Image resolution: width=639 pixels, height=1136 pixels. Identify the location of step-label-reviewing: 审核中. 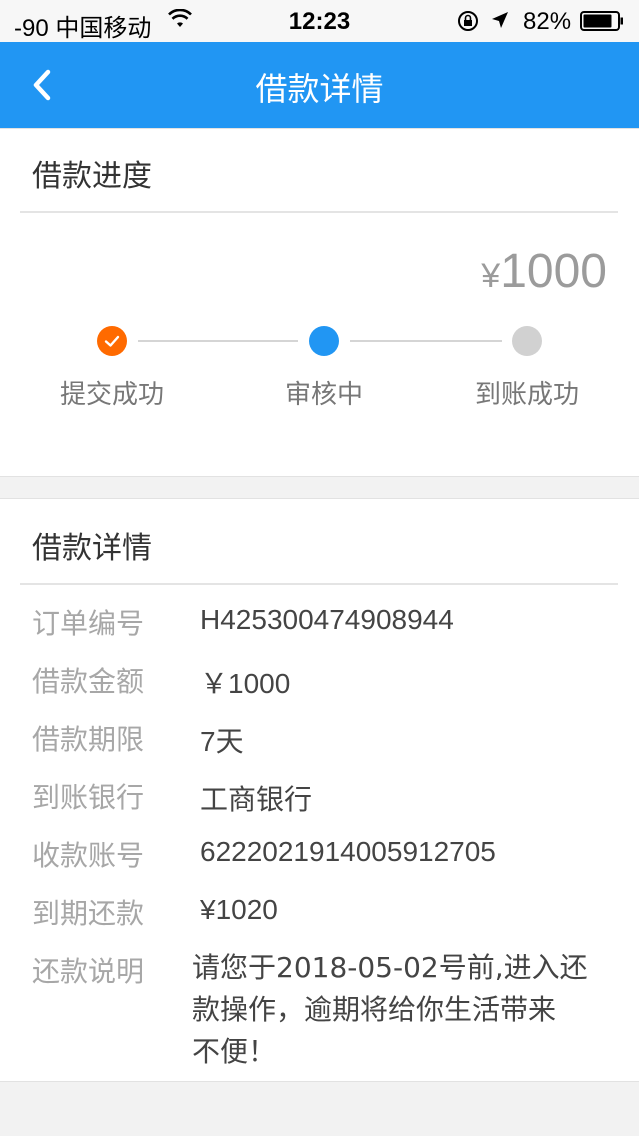
(323, 395).